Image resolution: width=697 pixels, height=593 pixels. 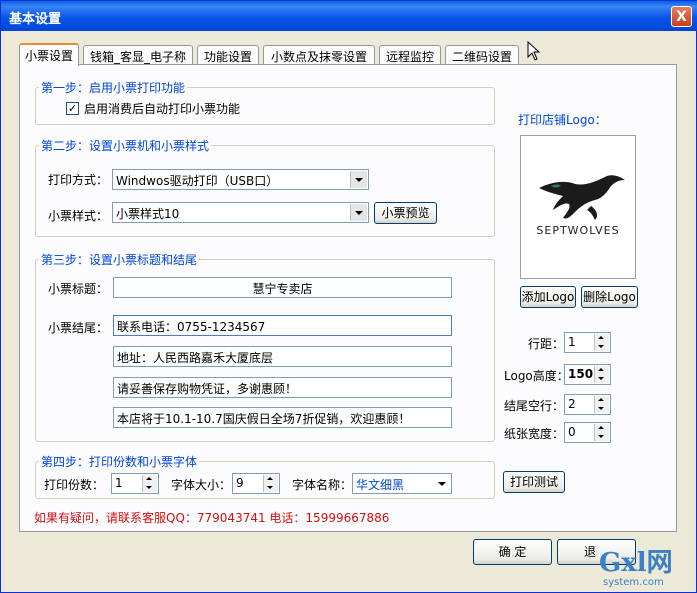 I want to click on window-title: 基本设置, so click(x=35, y=19).